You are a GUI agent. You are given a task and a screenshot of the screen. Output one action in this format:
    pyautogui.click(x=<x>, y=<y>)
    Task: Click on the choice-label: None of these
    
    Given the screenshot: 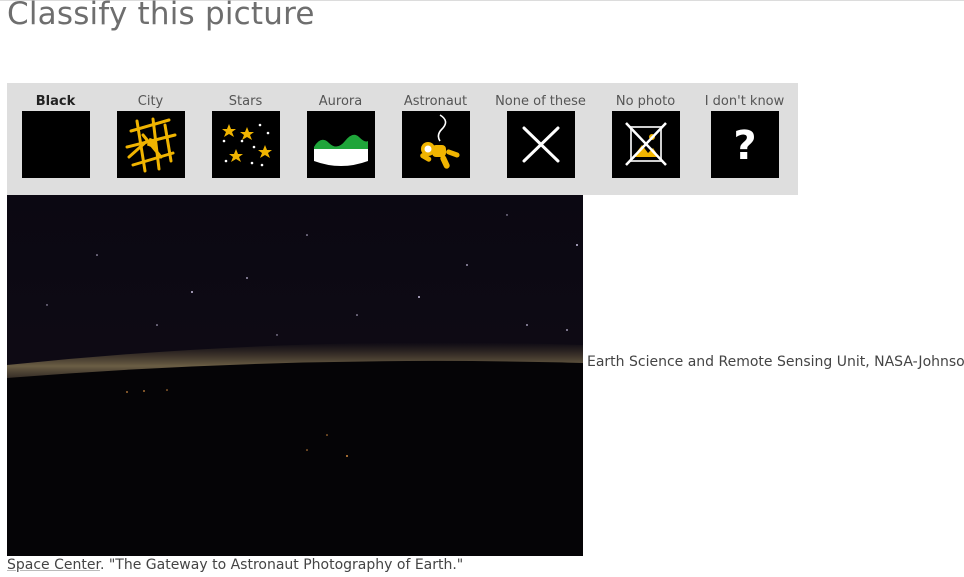 What is the action you would take?
    pyautogui.click(x=540, y=101)
    